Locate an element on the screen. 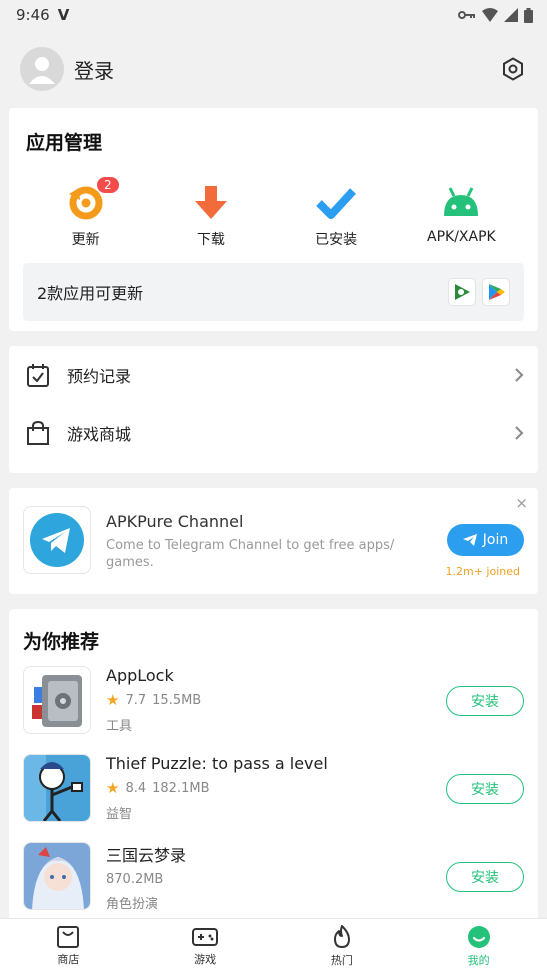 Image resolution: width=547 pixels, height=973 pixels. app-meta: ★ 8.4 182.1MB is located at coordinates (217, 788).